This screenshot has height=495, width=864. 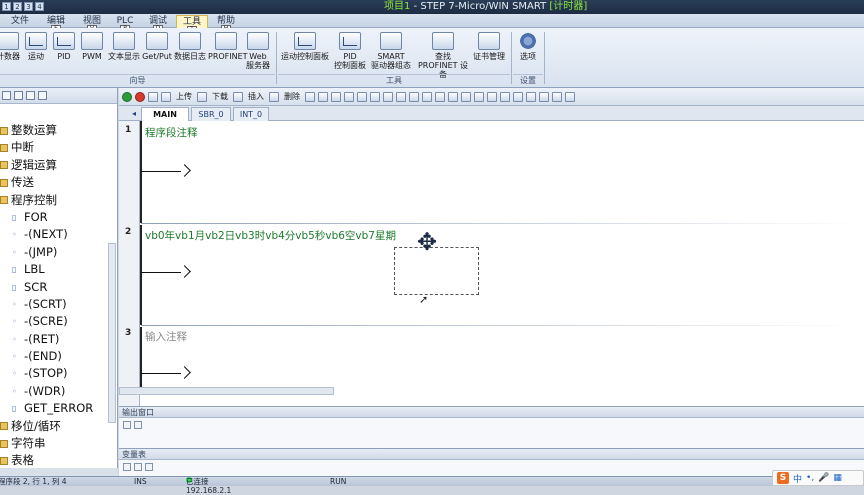 I want to click on ime-language: 中, so click(x=797, y=478).